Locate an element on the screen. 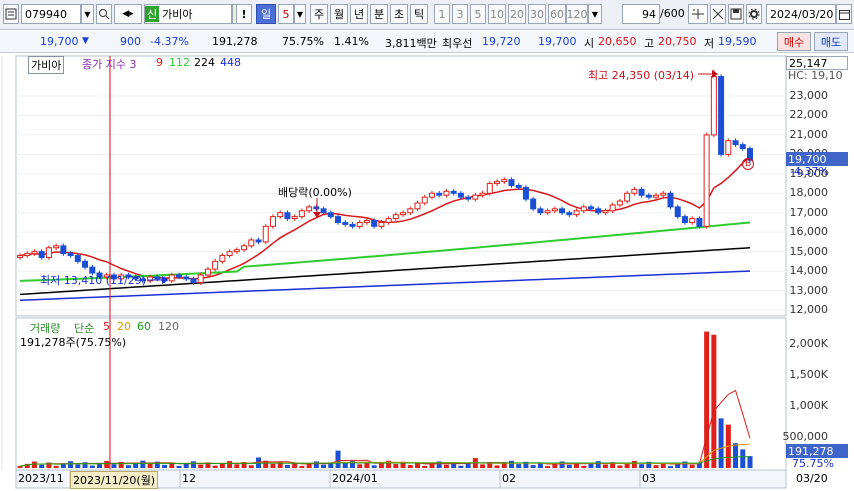  x-label-crosshair-date: 2023/11/20(월) is located at coordinates (114, 480).